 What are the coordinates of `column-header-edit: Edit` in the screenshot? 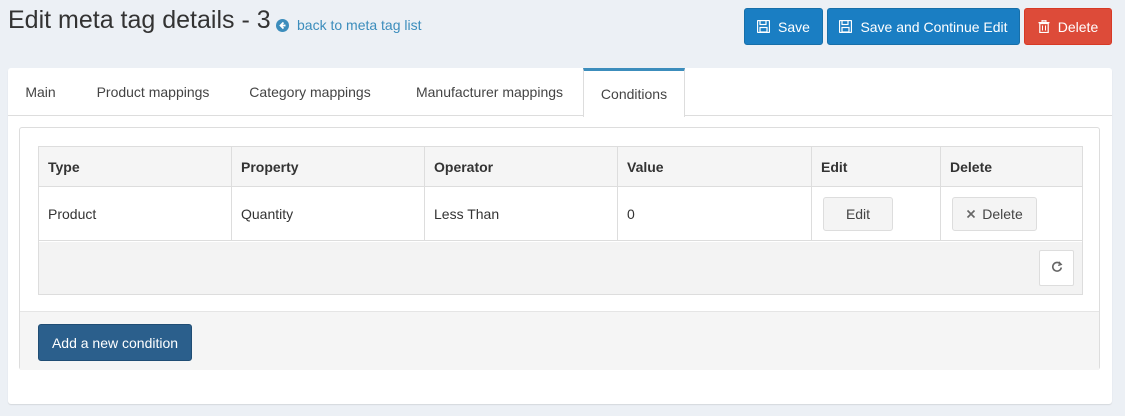 It's located at (876, 166).